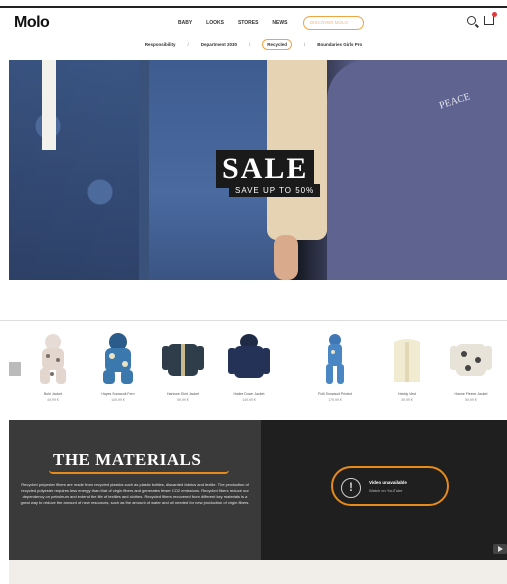 The image size is (507, 584). I want to click on nav-item-discover-highlight: DISCOVER MOLO, so click(333, 23).